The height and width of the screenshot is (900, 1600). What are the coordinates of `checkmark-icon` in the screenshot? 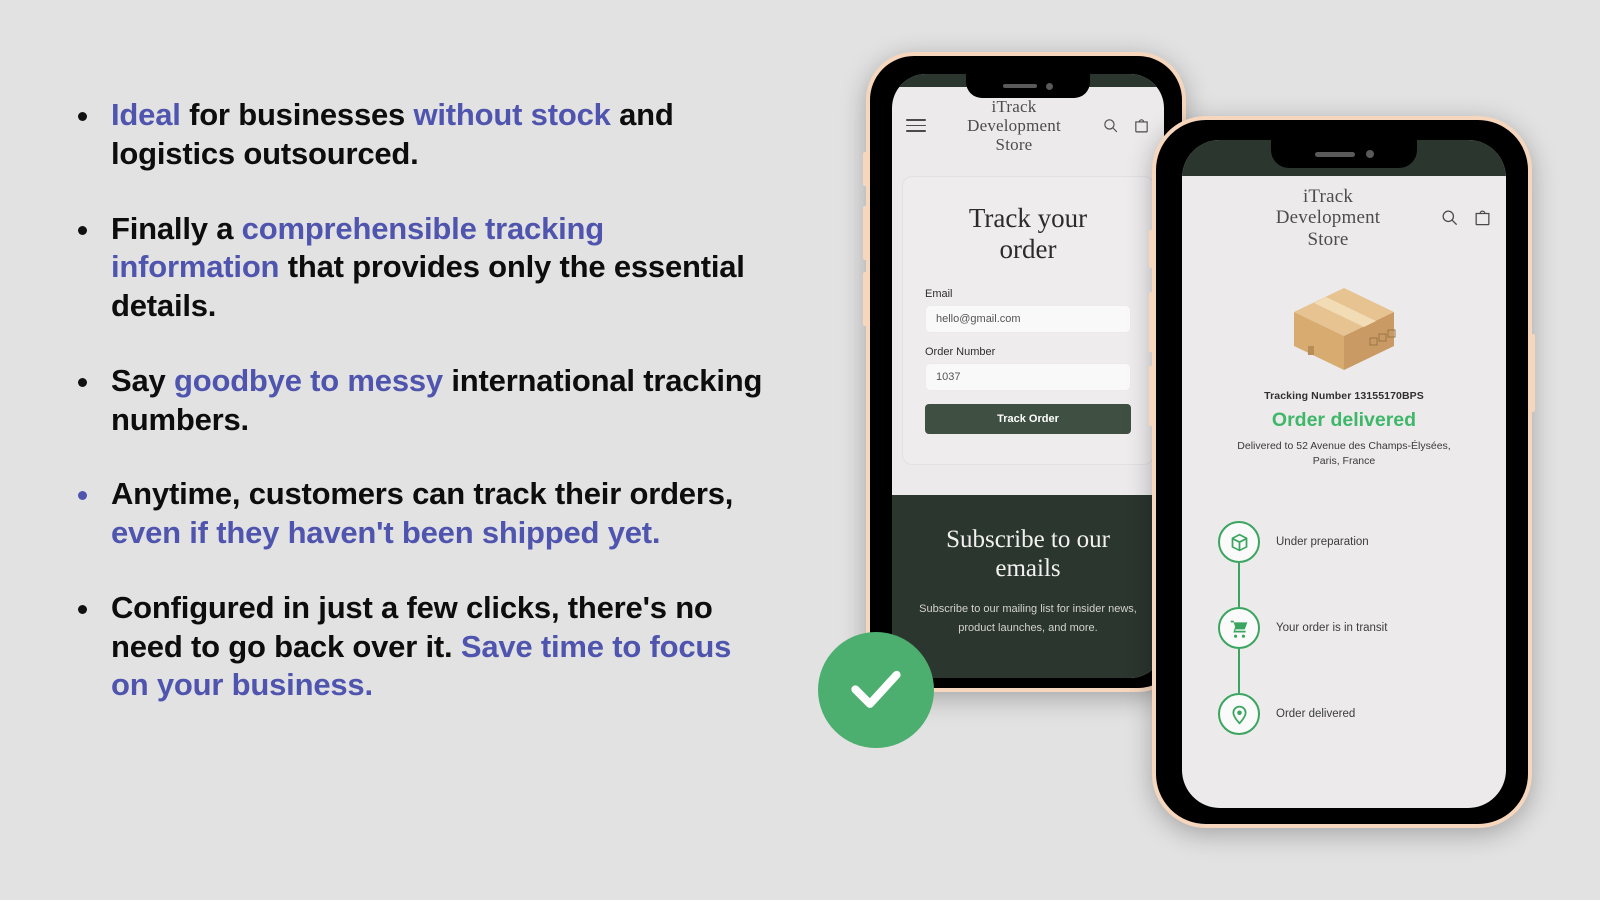 It's located at (876, 690).